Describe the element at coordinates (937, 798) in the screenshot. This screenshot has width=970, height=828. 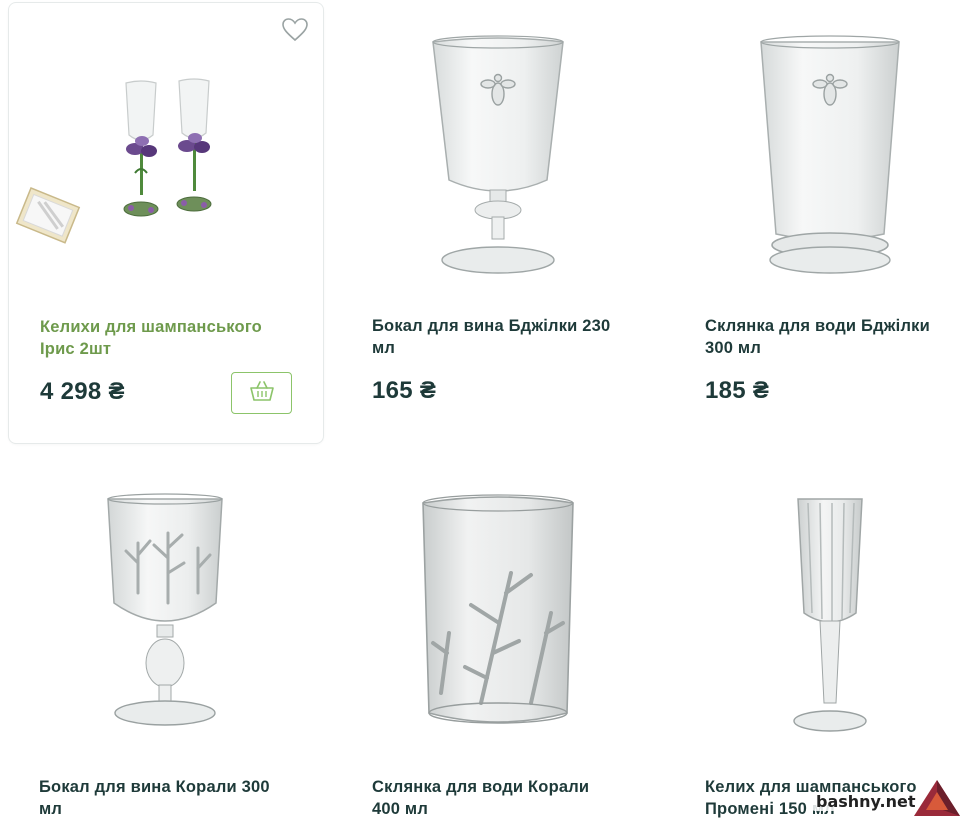
I see `pyramid-logo-icon` at that location.